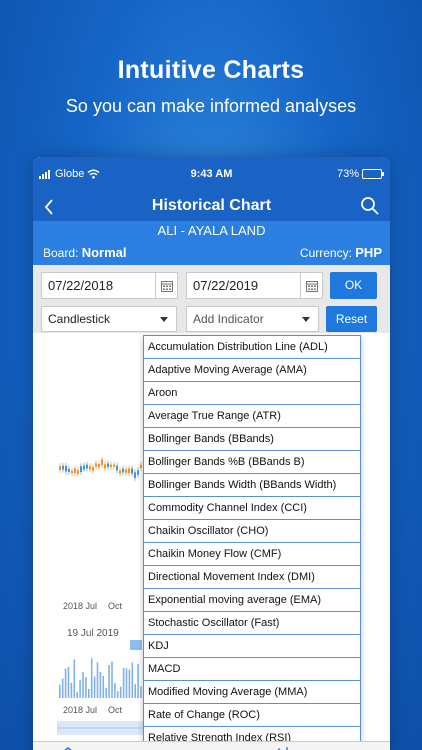 The height and width of the screenshot is (750, 422). Describe the element at coordinates (252, 692) in the screenshot. I see `indicator-option: Modified Moving Average (MMA)` at that location.